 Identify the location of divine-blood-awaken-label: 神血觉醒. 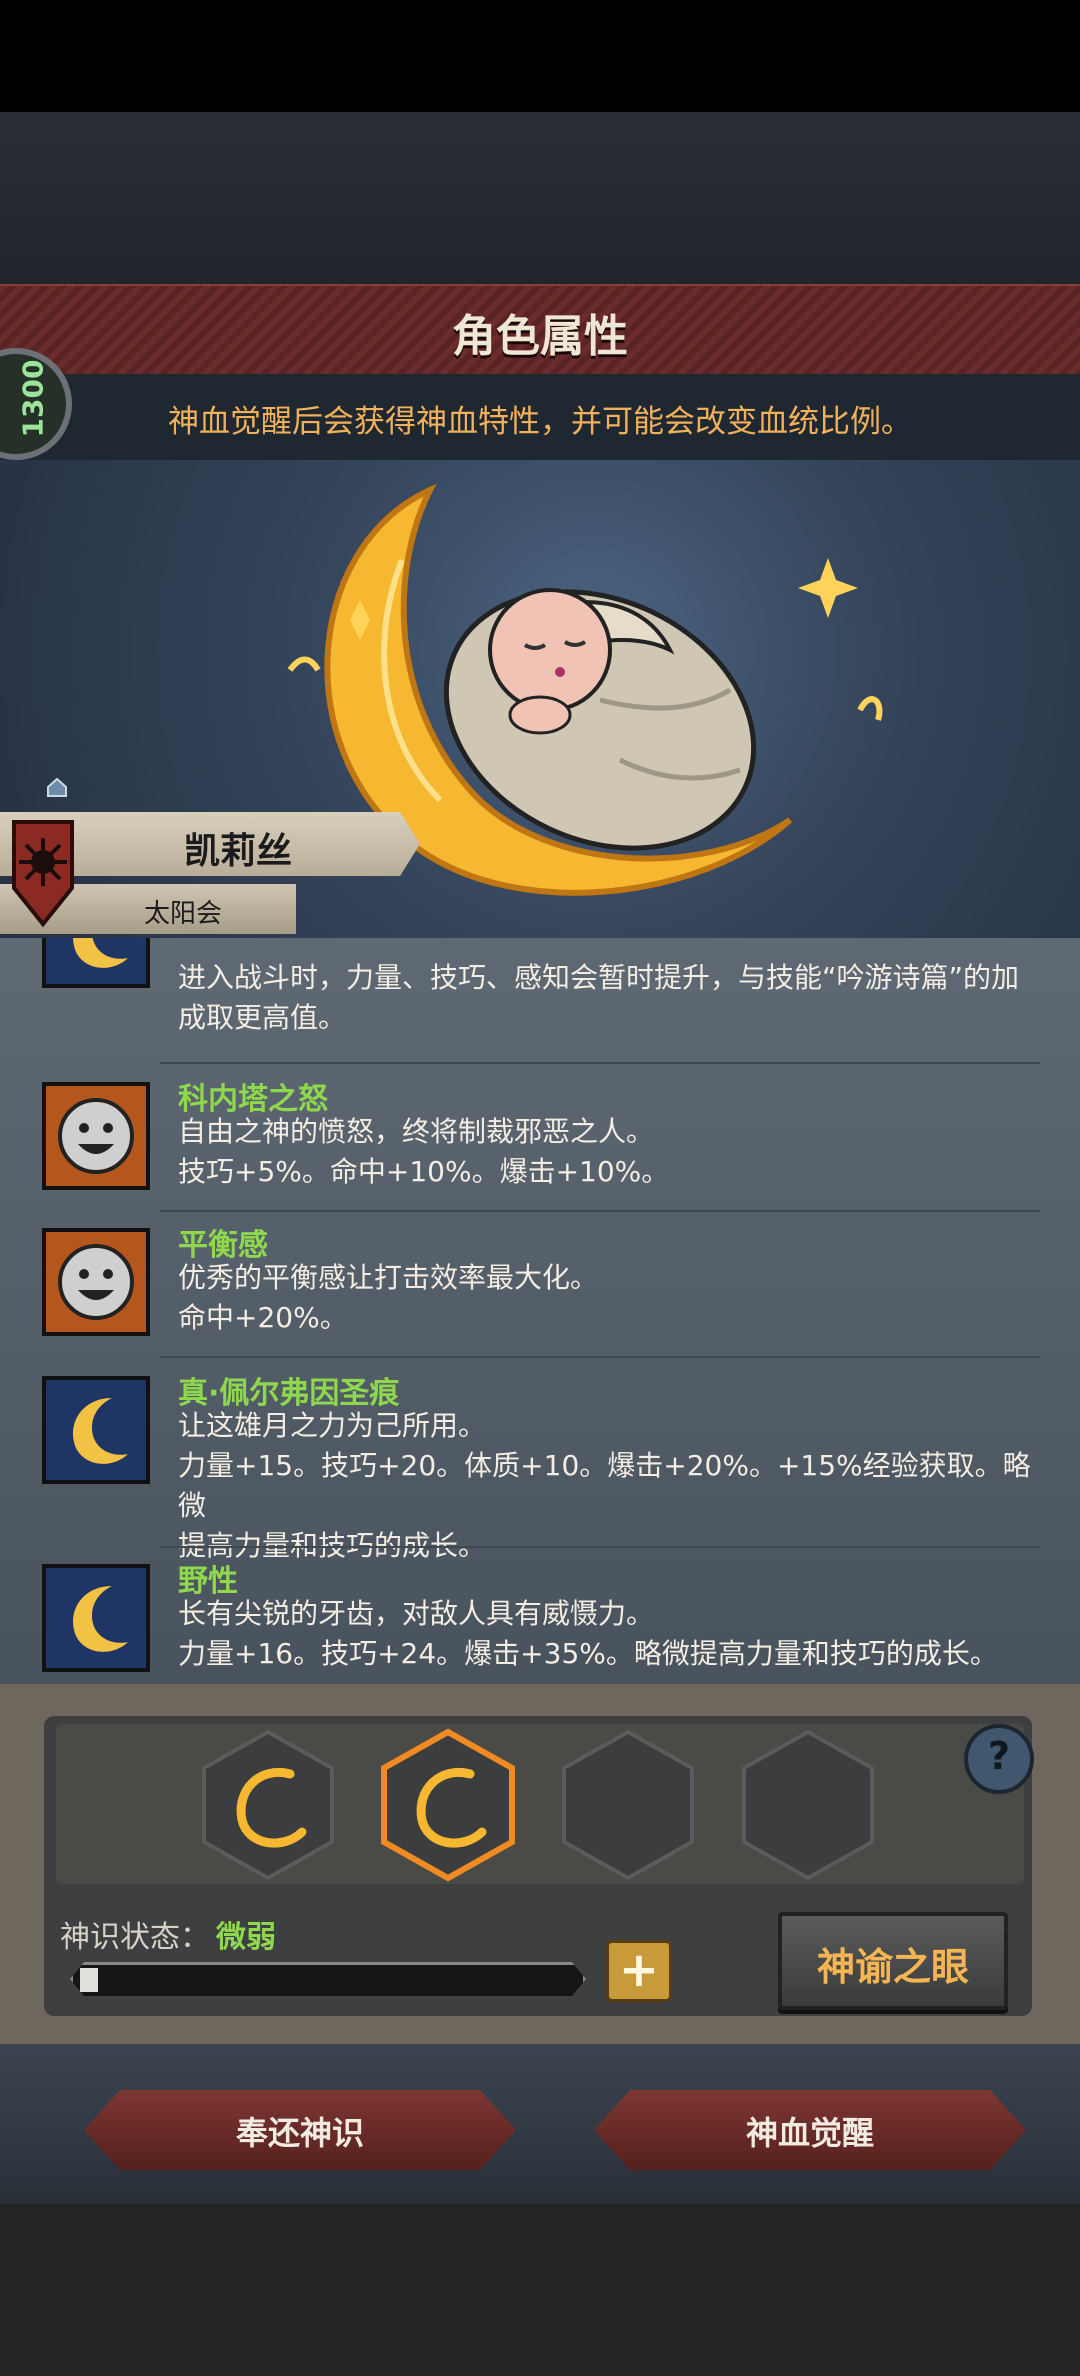
(809, 2133).